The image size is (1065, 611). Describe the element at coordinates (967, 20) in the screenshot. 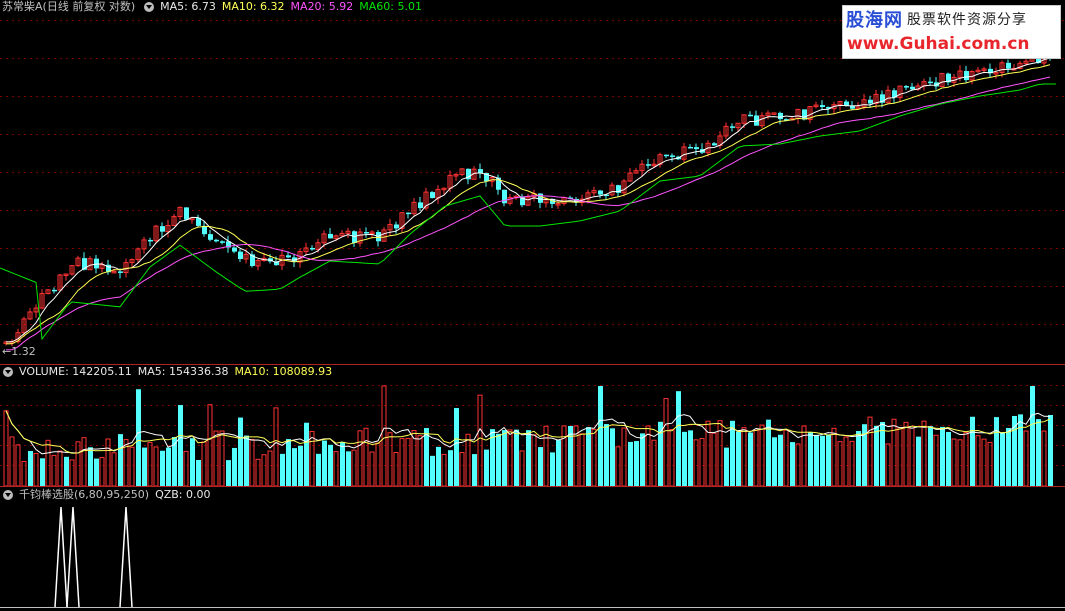

I see `watermark-slogan: 股票软件资源分享` at that location.